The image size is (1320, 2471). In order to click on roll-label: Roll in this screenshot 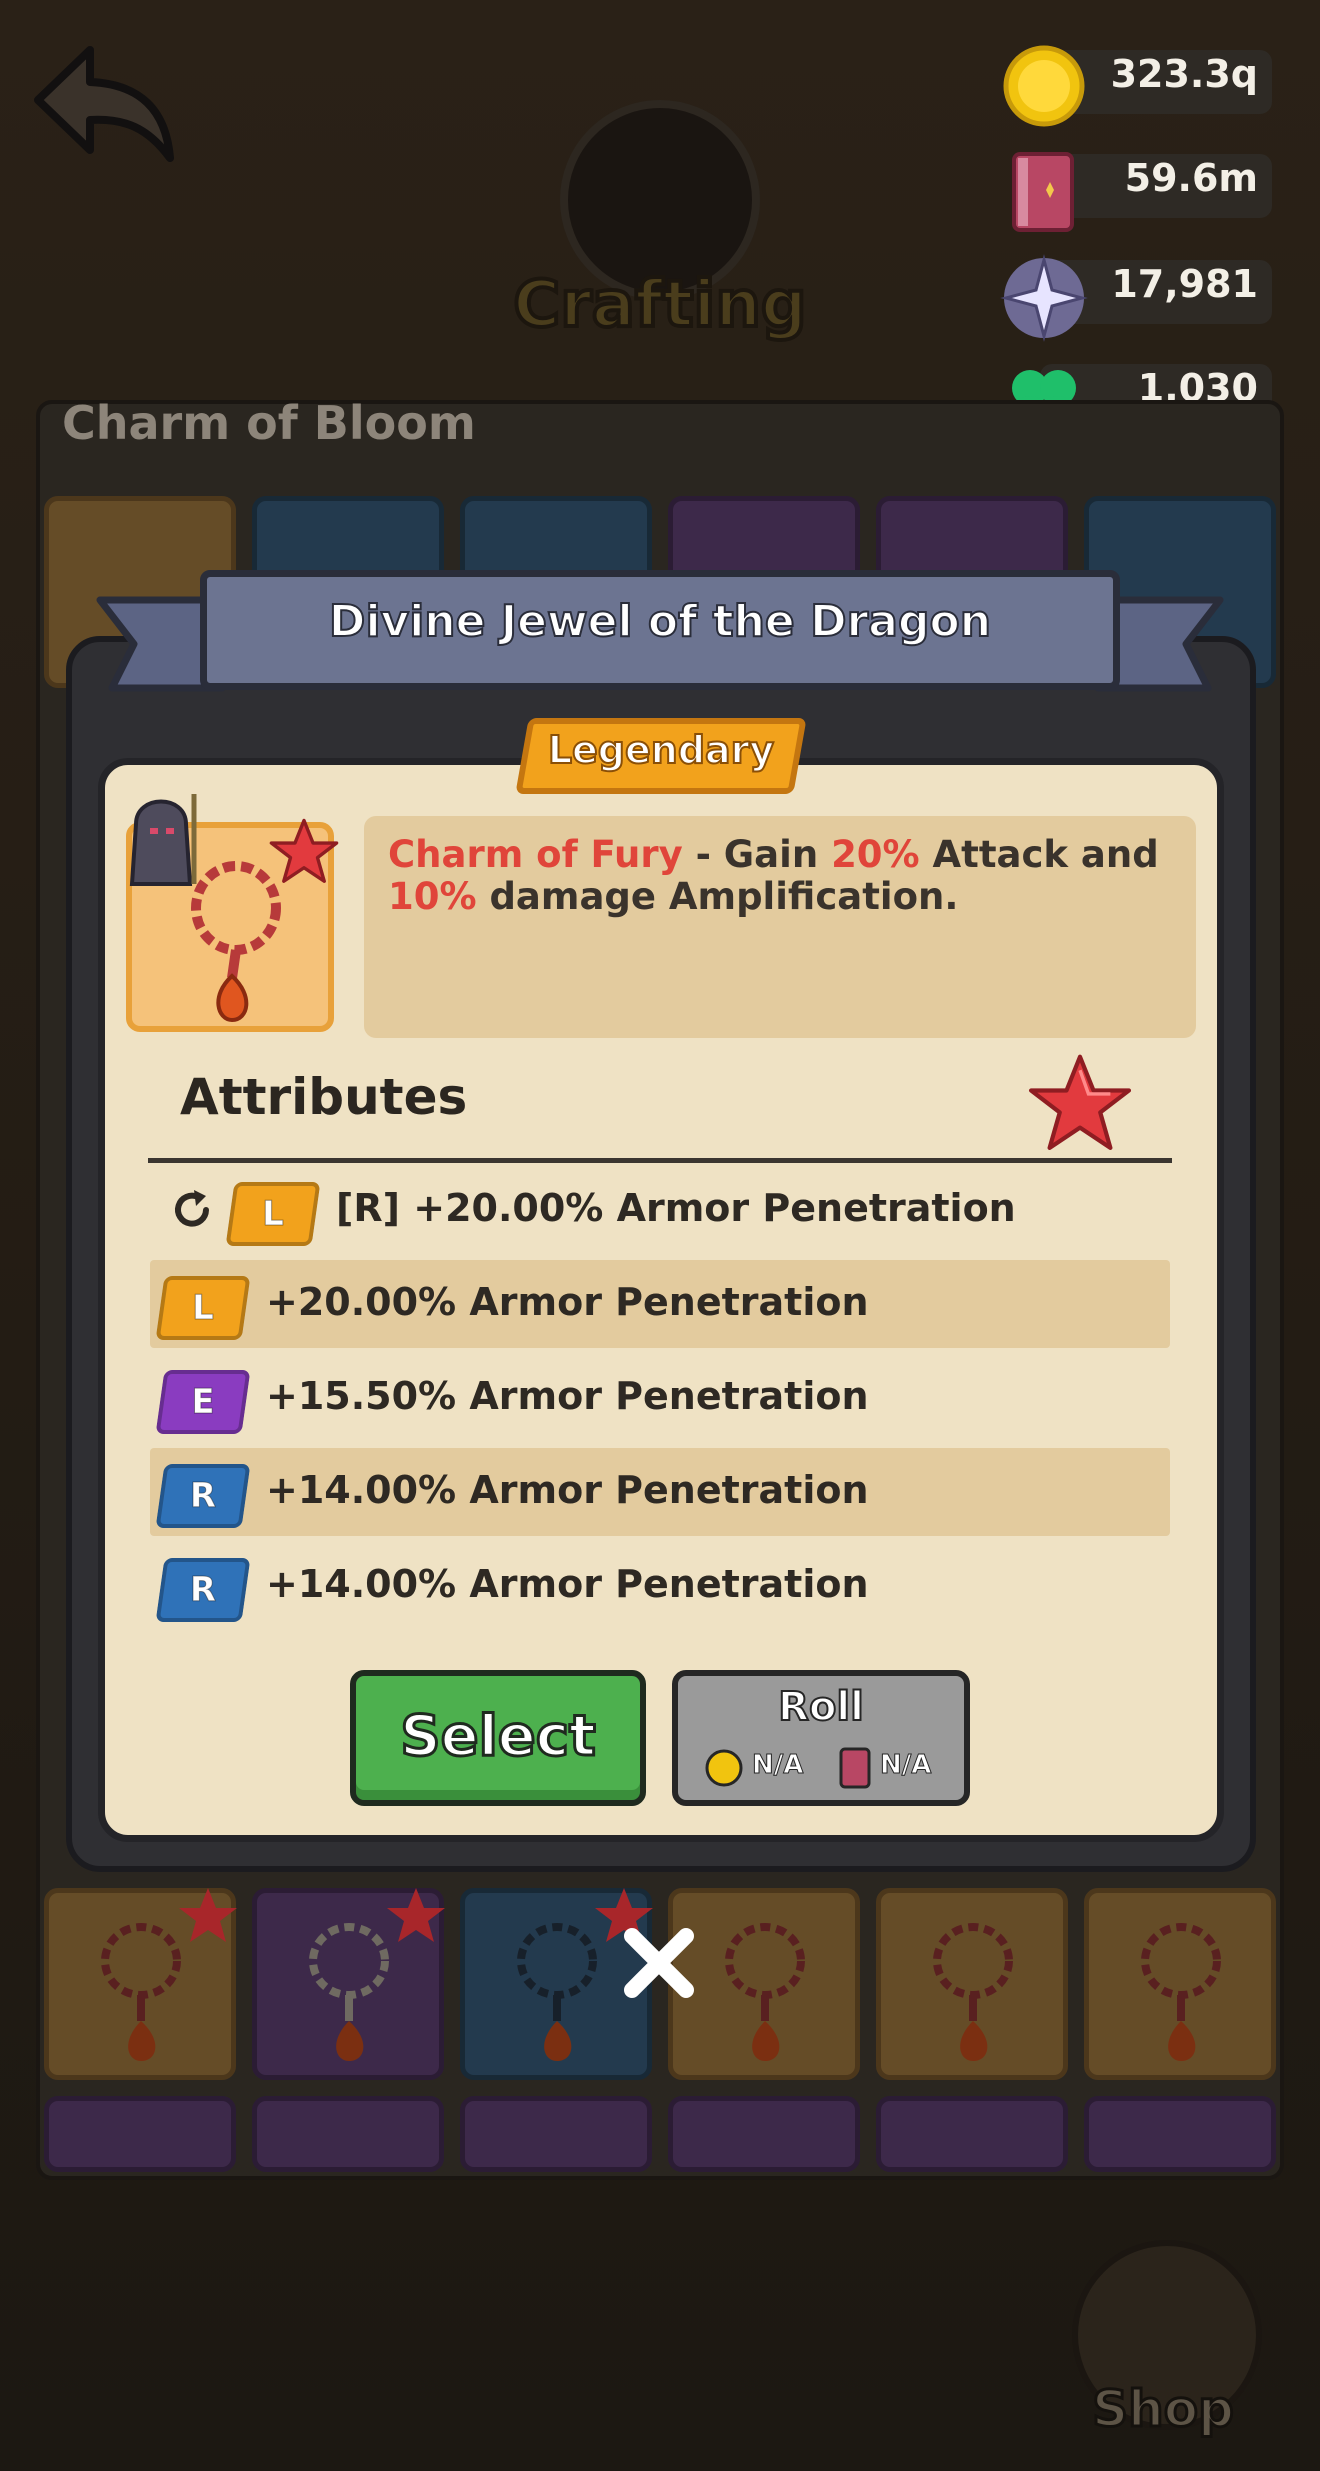, I will do `click(821, 1707)`.